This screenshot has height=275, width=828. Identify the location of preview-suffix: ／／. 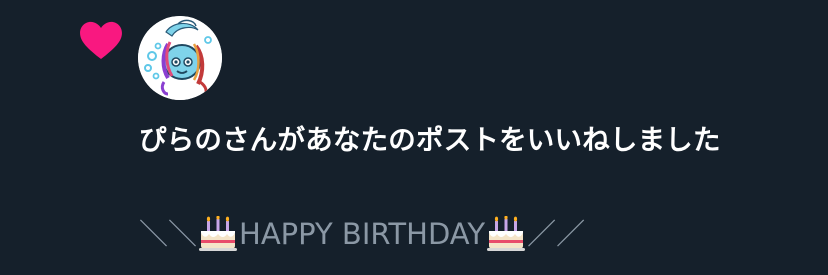
(556, 234).